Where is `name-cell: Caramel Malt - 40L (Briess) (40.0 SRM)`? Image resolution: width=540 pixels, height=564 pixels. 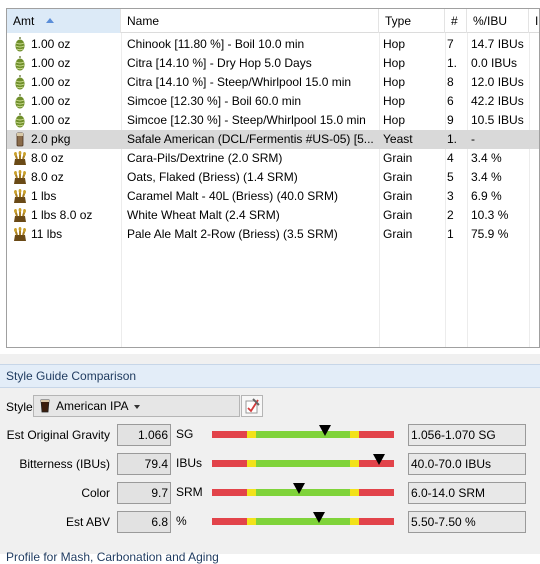
name-cell: Caramel Malt - 40L (Briess) (40.0 SRM) is located at coordinates (232, 196).